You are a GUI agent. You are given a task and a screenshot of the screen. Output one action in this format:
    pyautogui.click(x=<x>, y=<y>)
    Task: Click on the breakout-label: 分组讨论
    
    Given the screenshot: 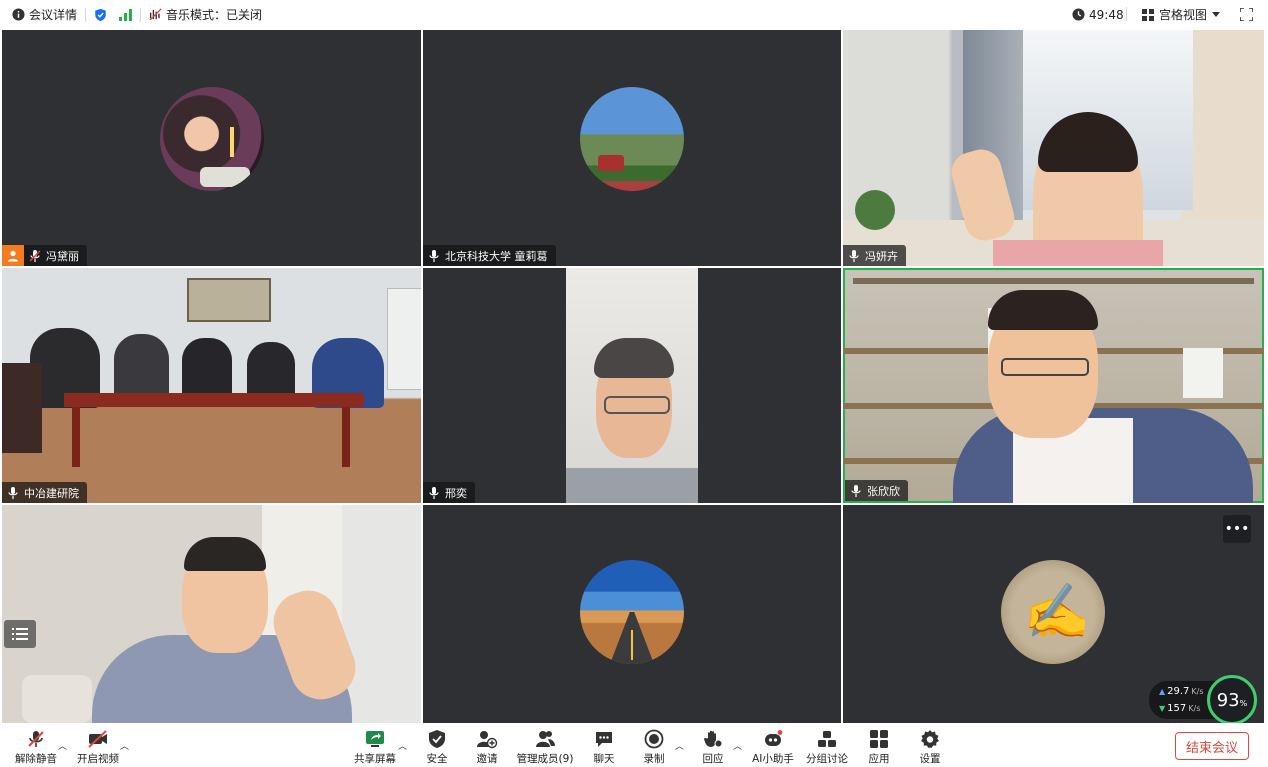 What is the action you would take?
    pyautogui.click(x=827, y=759)
    